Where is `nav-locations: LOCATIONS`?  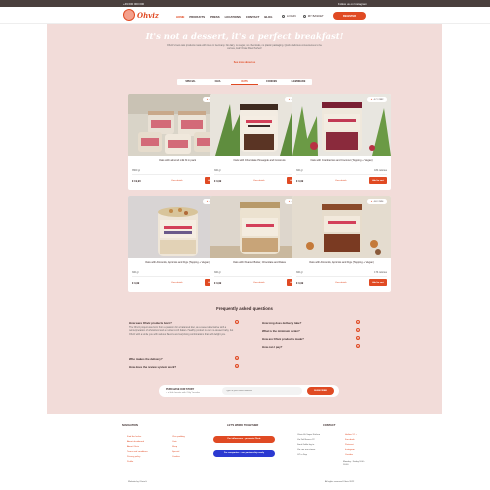 nav-locations: LOCATIONS is located at coordinates (233, 17).